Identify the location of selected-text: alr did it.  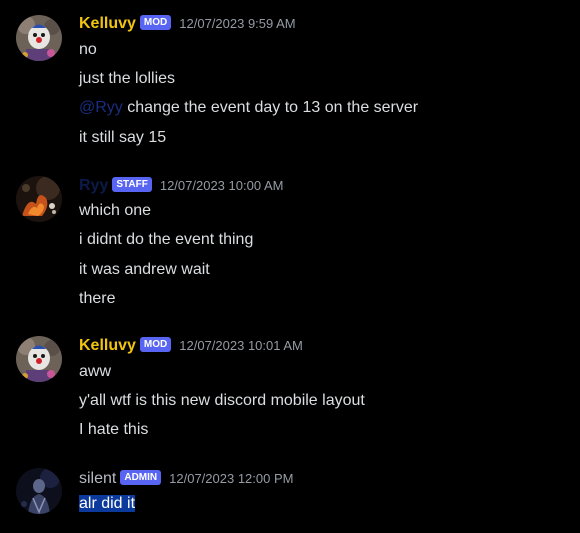
(107, 503).